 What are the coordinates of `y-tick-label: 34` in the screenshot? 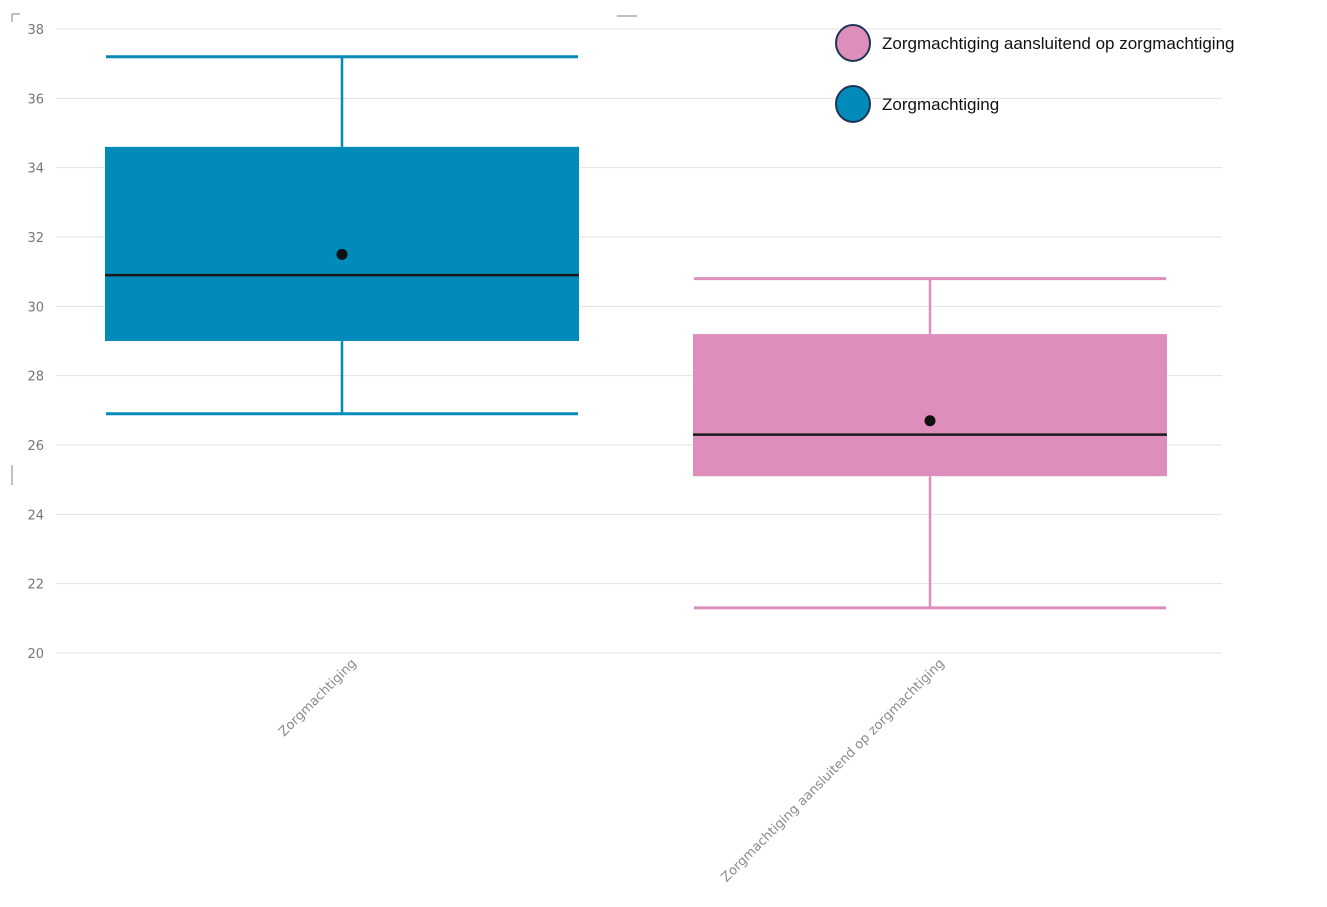 It's located at (35, 169).